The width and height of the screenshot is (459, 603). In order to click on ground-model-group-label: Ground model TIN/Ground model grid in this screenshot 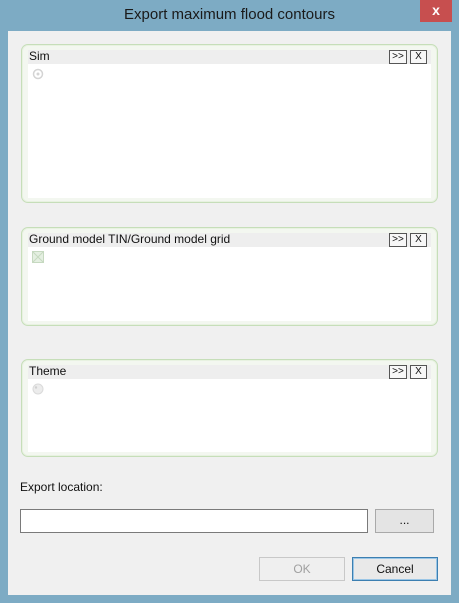, I will do `click(130, 239)`.